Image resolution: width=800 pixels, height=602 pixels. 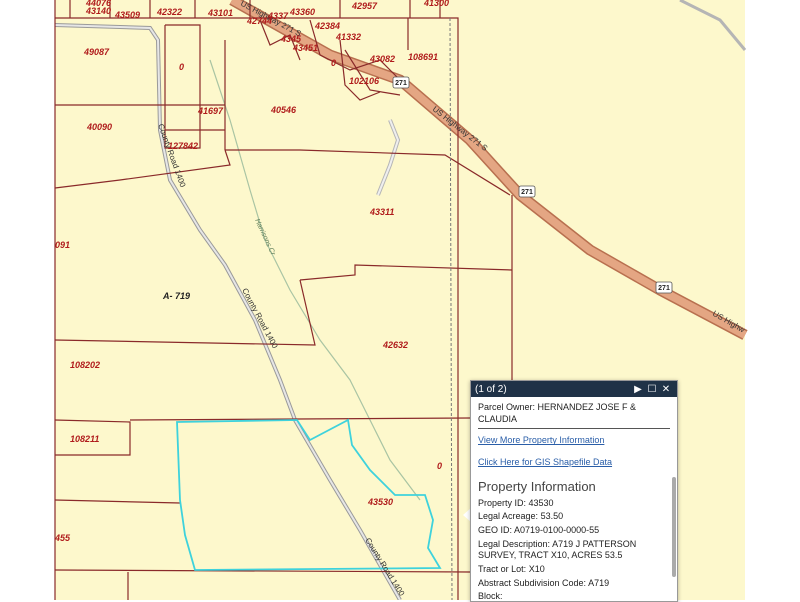 I want to click on parcel-label: 41332, so click(x=348, y=37).